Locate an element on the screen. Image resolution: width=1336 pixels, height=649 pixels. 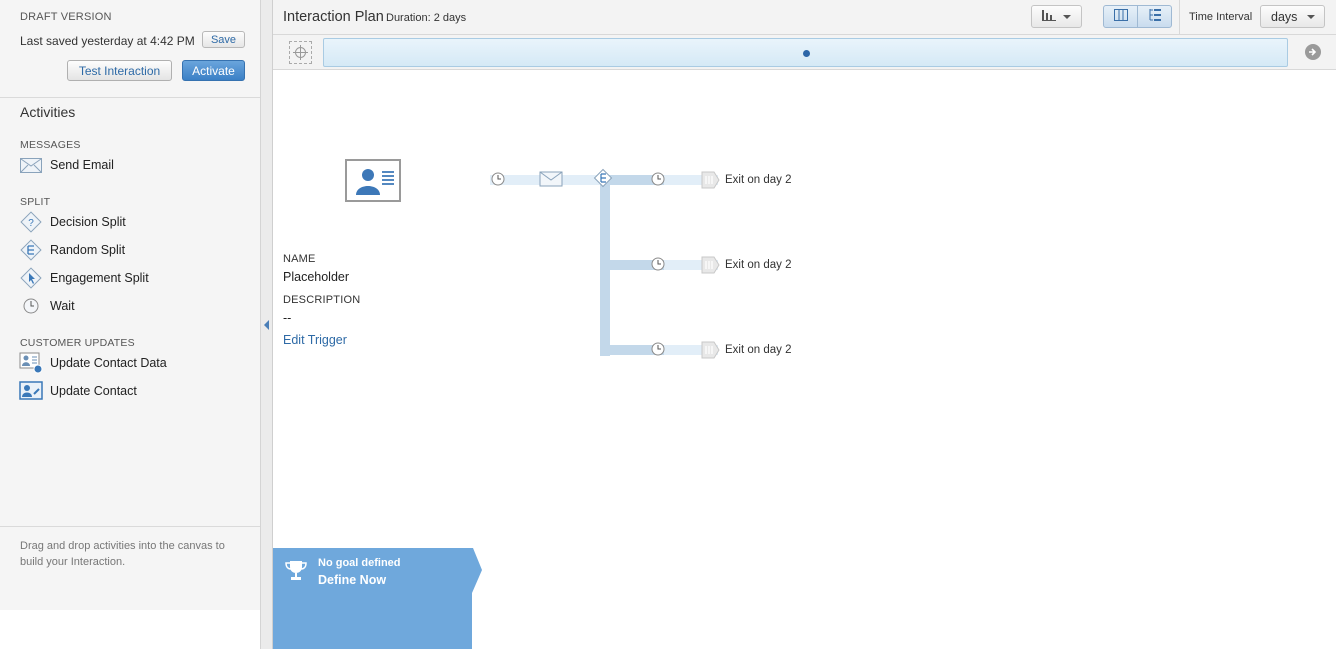
activity-send-email: Send Email is located at coordinates (133, 165).